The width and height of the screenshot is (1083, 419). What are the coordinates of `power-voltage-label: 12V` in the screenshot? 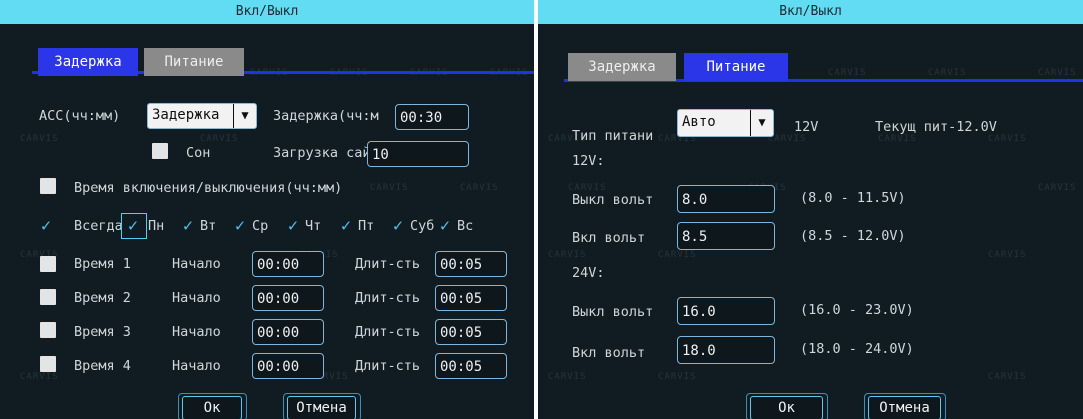 It's located at (806, 127).